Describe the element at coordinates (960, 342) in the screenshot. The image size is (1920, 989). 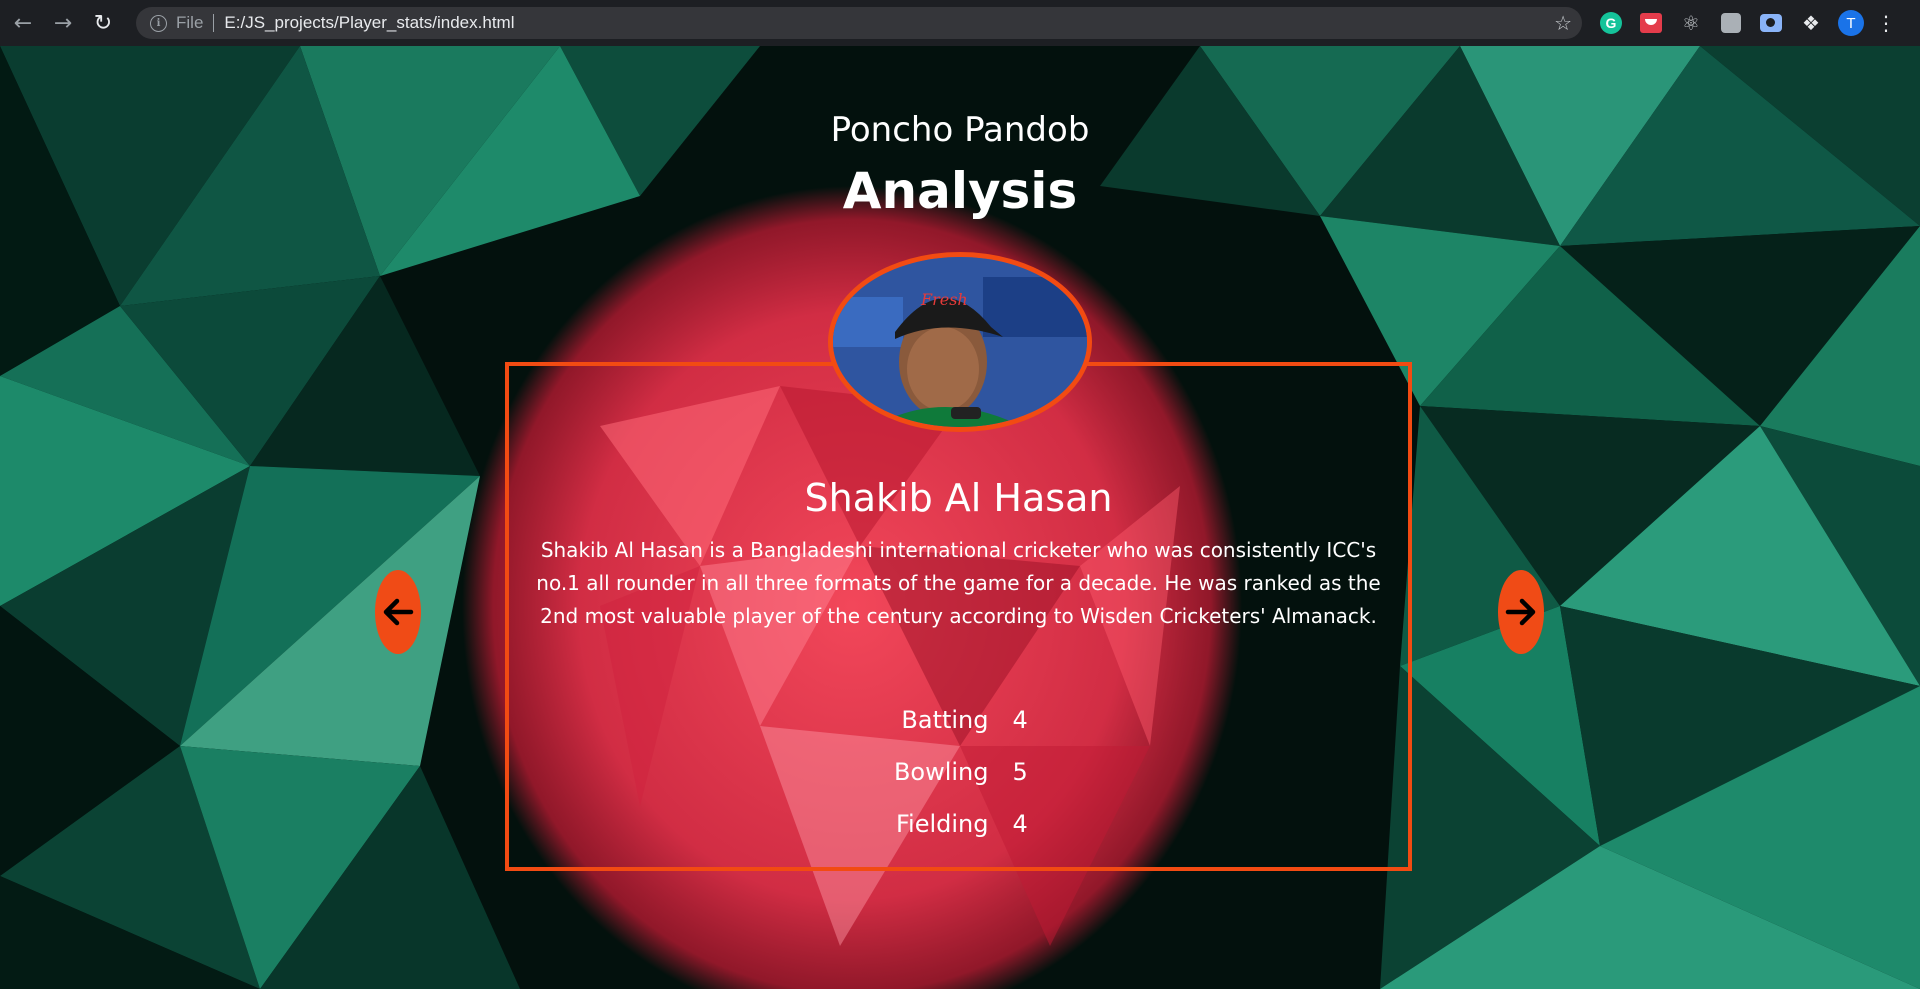
I see `player-photo: Fresh` at that location.